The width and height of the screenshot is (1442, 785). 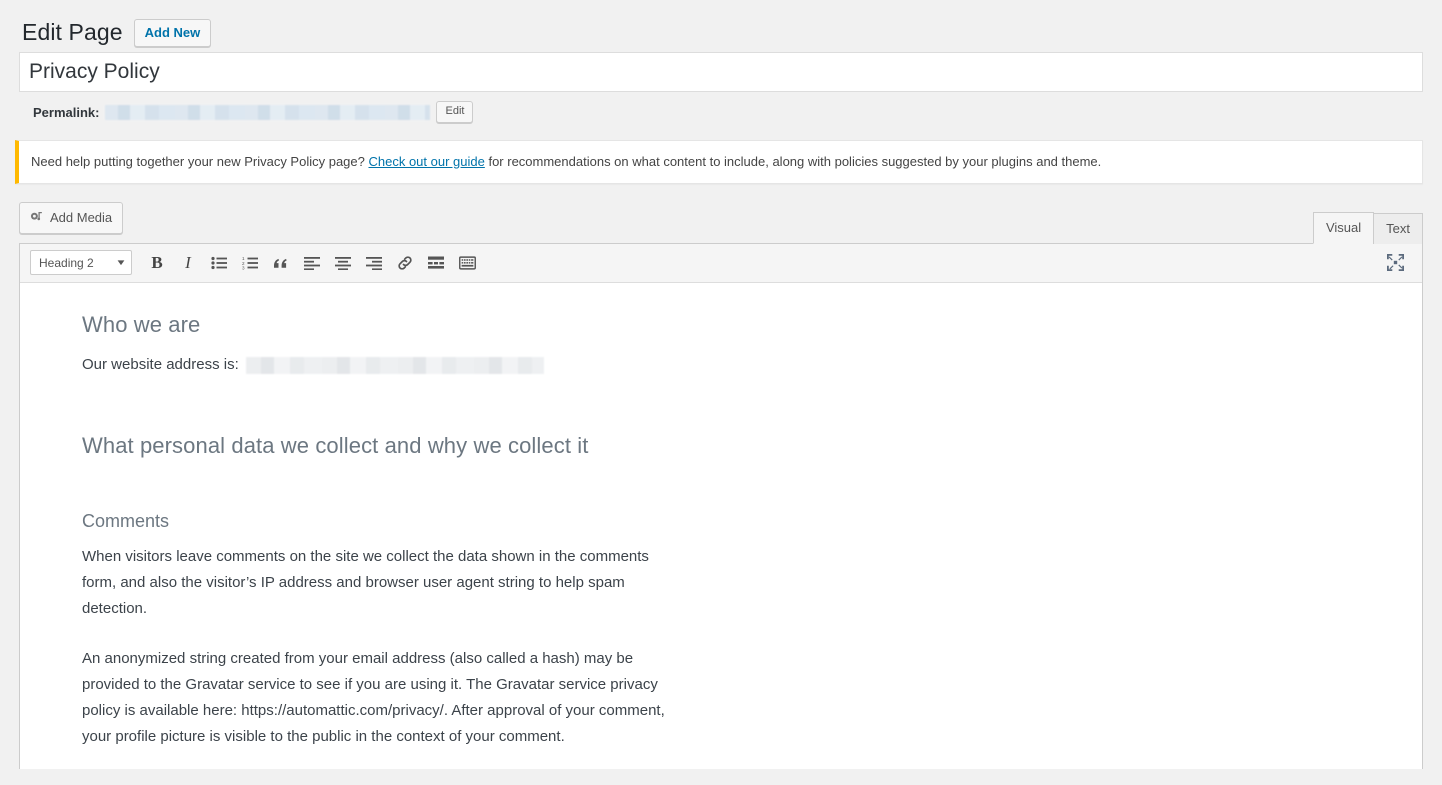 I want to click on align-left-icon, so click(x=312, y=263).